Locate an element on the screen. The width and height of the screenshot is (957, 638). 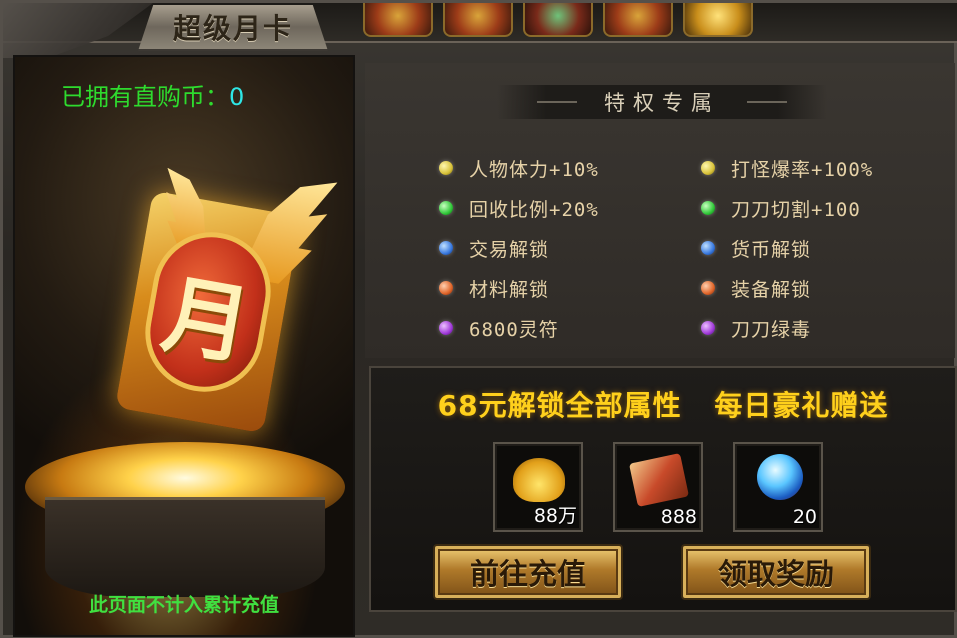
privilege-item: 6800灵符 is located at coordinates (519, 328).